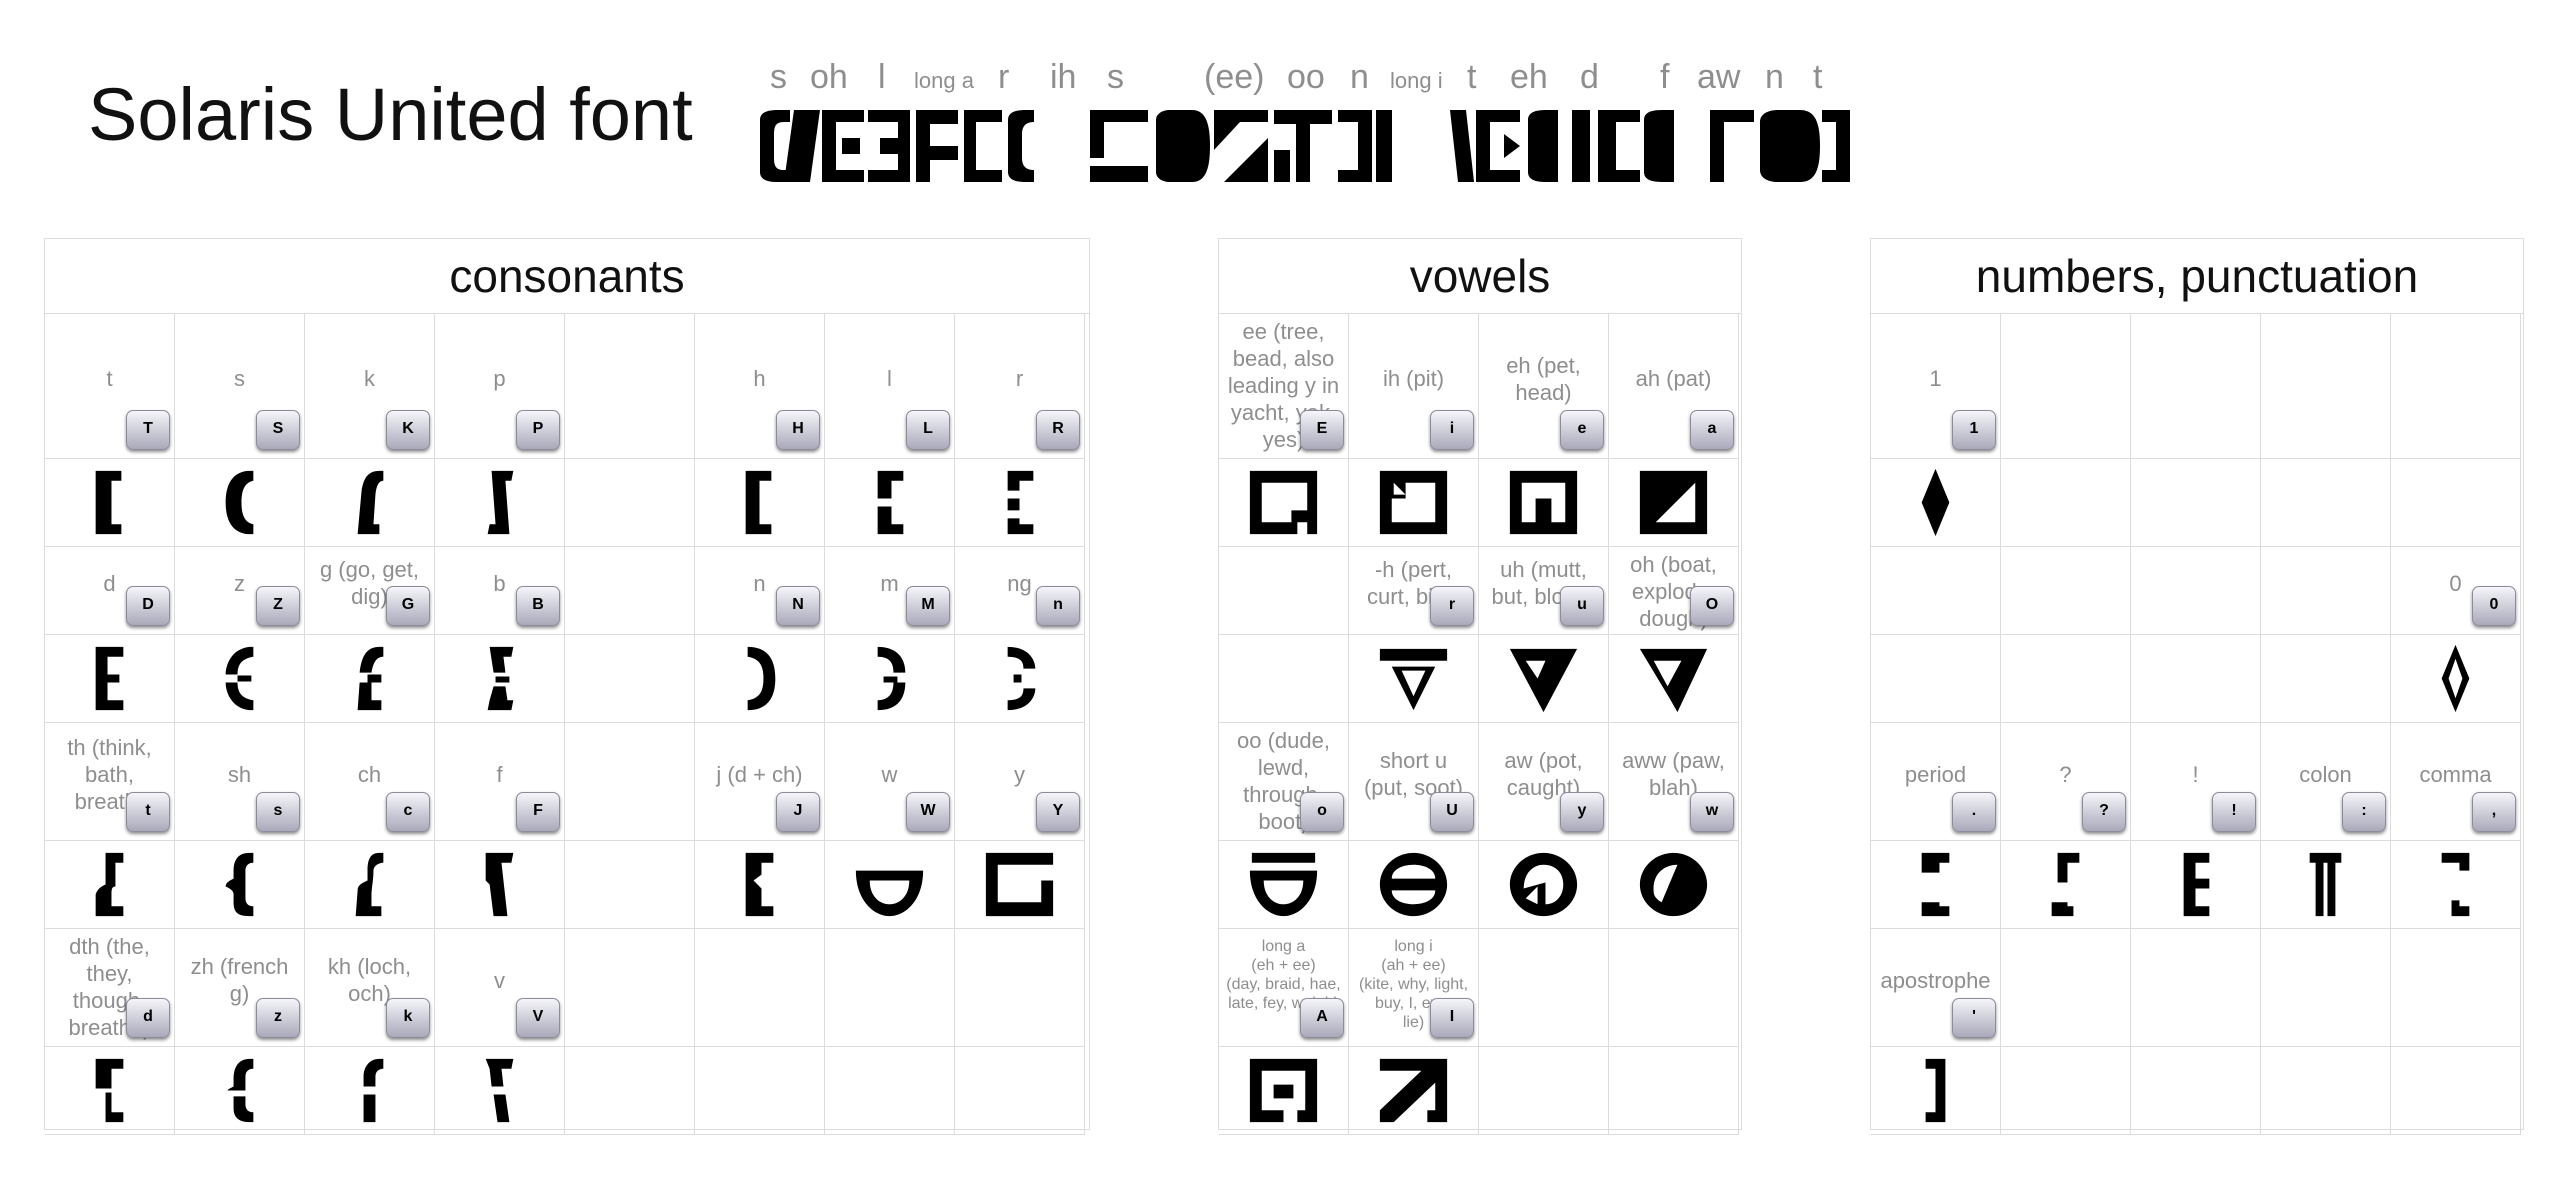 This screenshot has height=1200, width=2568. I want to click on sound-label: ih (pit), so click(1413, 378).